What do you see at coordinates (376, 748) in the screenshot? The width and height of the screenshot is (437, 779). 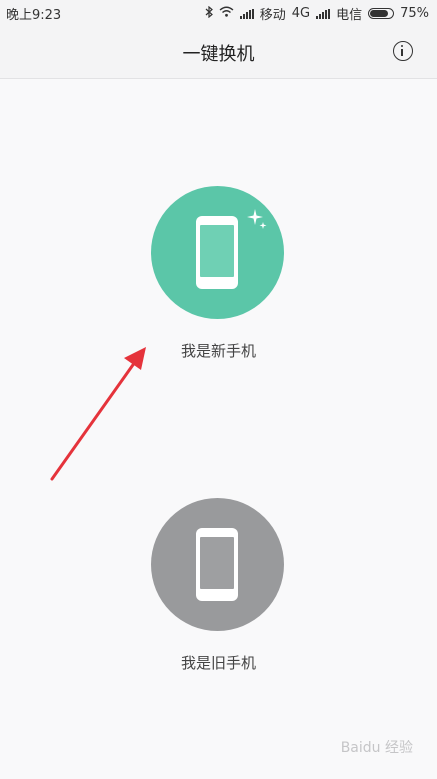 I see `watermark: Baidu 经验` at bounding box center [376, 748].